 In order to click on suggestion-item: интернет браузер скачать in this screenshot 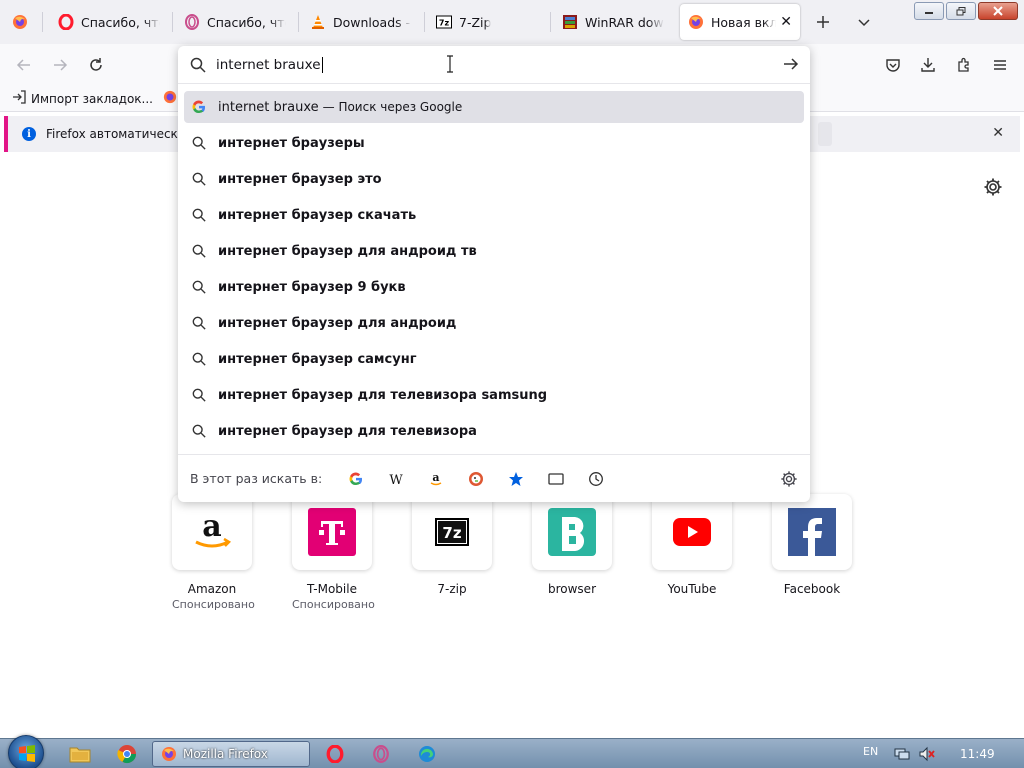, I will do `click(494, 215)`.